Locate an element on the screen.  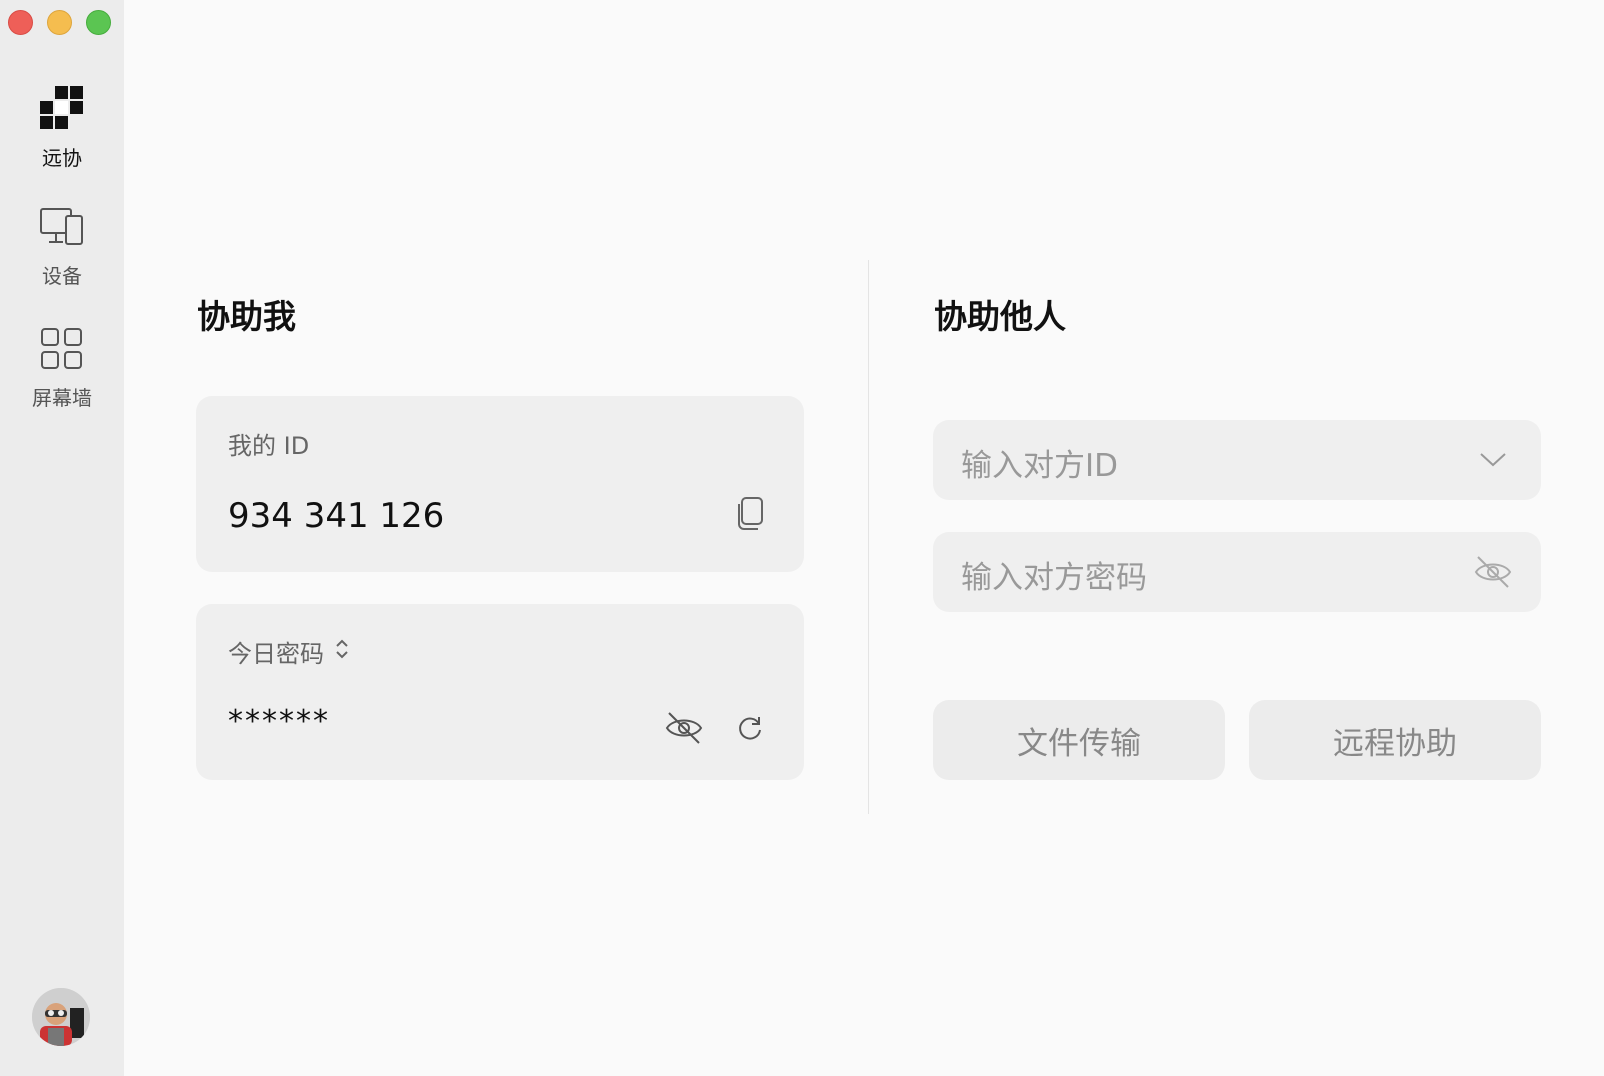
my-id-card: 我的 ID 934 341 126 is located at coordinates (500, 484).